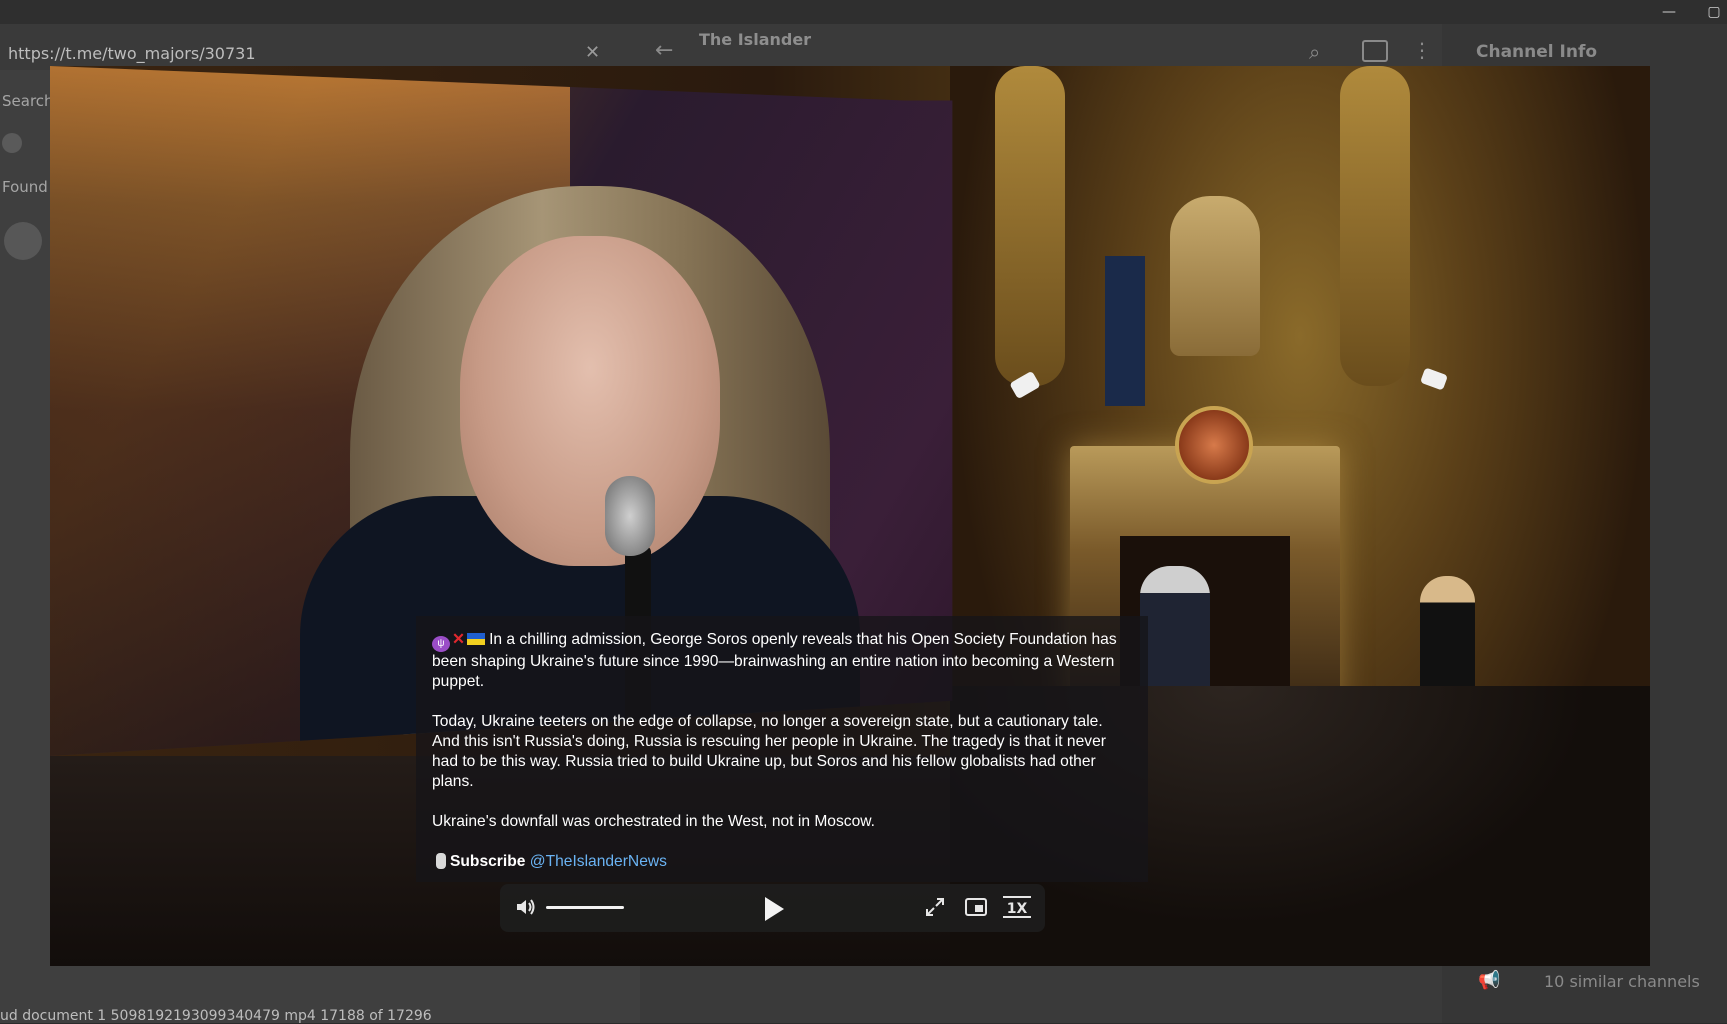 The width and height of the screenshot is (1727, 1024). Describe the element at coordinates (476, 639) in the screenshot. I see `ukraine-flag-icon` at that location.